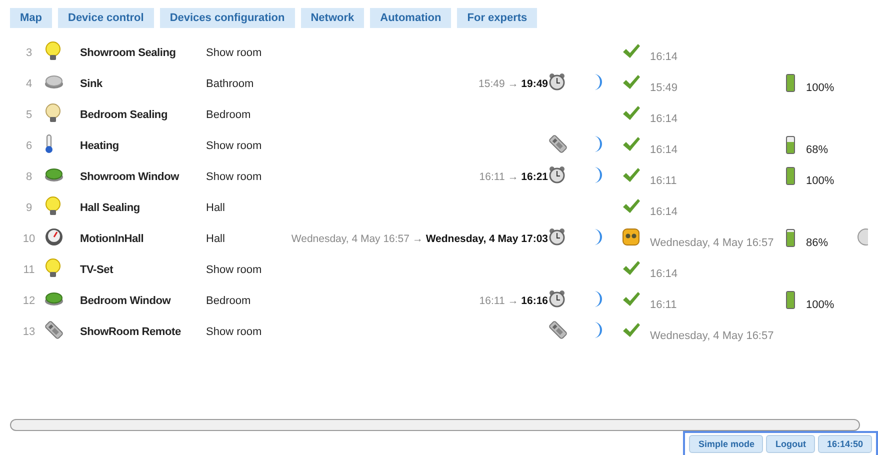 This screenshot has height=455, width=878. Describe the element at coordinates (29, 240) in the screenshot. I see `row-number: 10` at that location.